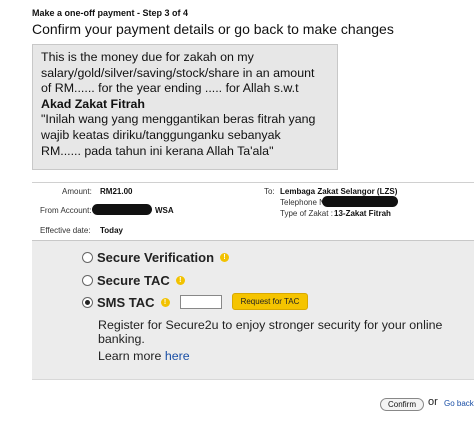 Image resolution: width=474 pixels, height=439 pixels. Describe the element at coordinates (110, 13) in the screenshot. I see `step-title: Make a one-off payment - Step 3 of 4` at that location.